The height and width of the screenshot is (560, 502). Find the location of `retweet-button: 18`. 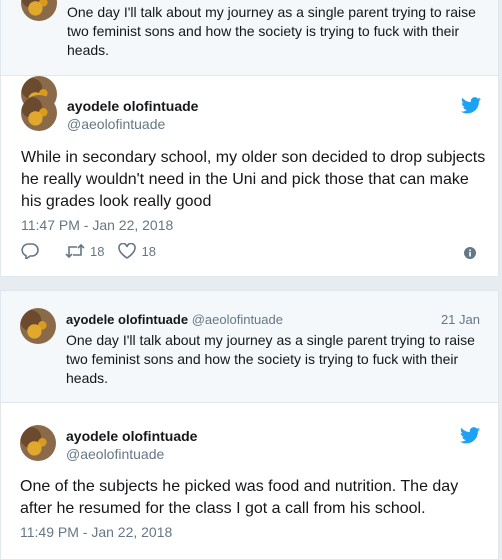

retweet-button: 18 is located at coordinates (84, 251).